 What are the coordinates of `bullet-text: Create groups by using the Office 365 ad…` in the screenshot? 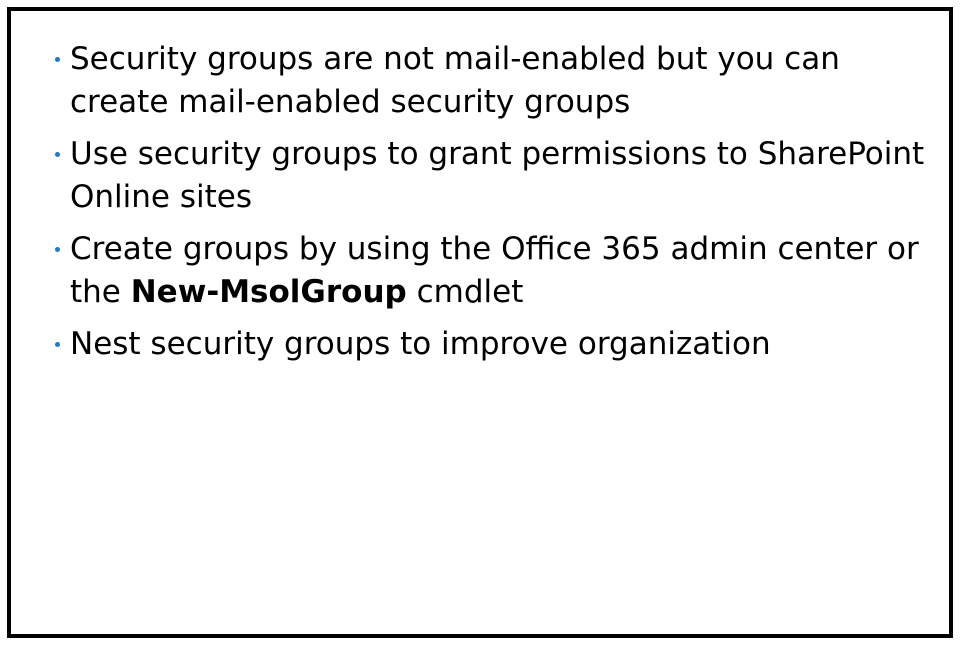 It's located at (502, 271).